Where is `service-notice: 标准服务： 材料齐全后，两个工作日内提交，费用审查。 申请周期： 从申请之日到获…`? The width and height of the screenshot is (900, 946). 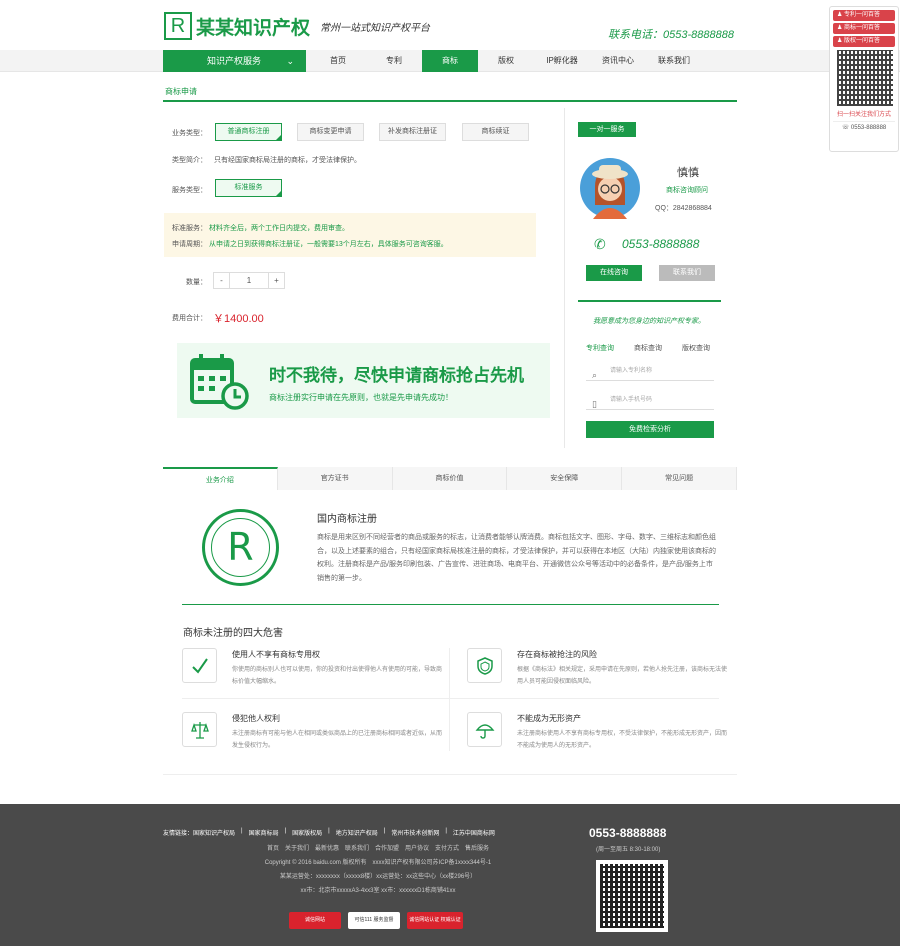
service-notice: 标准服务： 材料齐全后，两个工作日内提交，费用审查。 申请周期： 从申请之日到获… is located at coordinates (350, 235).